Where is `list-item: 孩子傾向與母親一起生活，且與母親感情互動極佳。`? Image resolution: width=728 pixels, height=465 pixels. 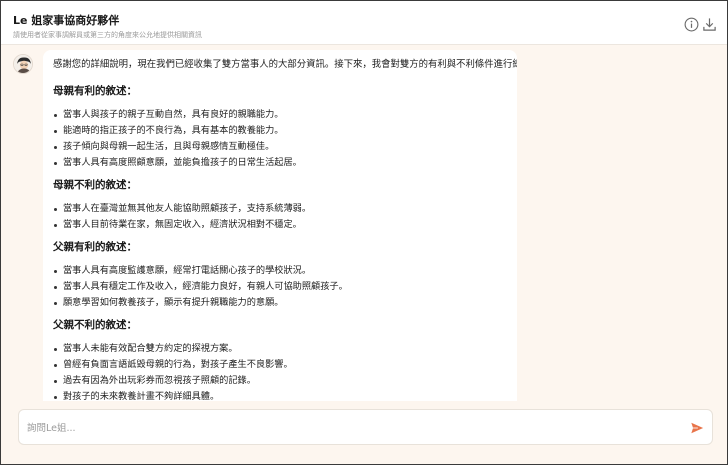
list-item: 孩子傾向與母親一起生活，且與母親感情互動極佳。 is located at coordinates (280, 147).